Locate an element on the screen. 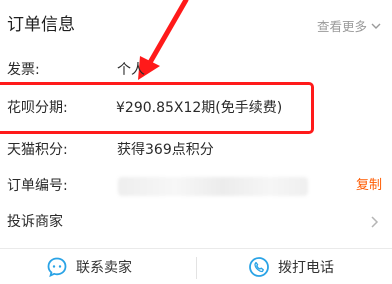  order-number-row: 订单编号: 复制 is located at coordinates (196, 186).